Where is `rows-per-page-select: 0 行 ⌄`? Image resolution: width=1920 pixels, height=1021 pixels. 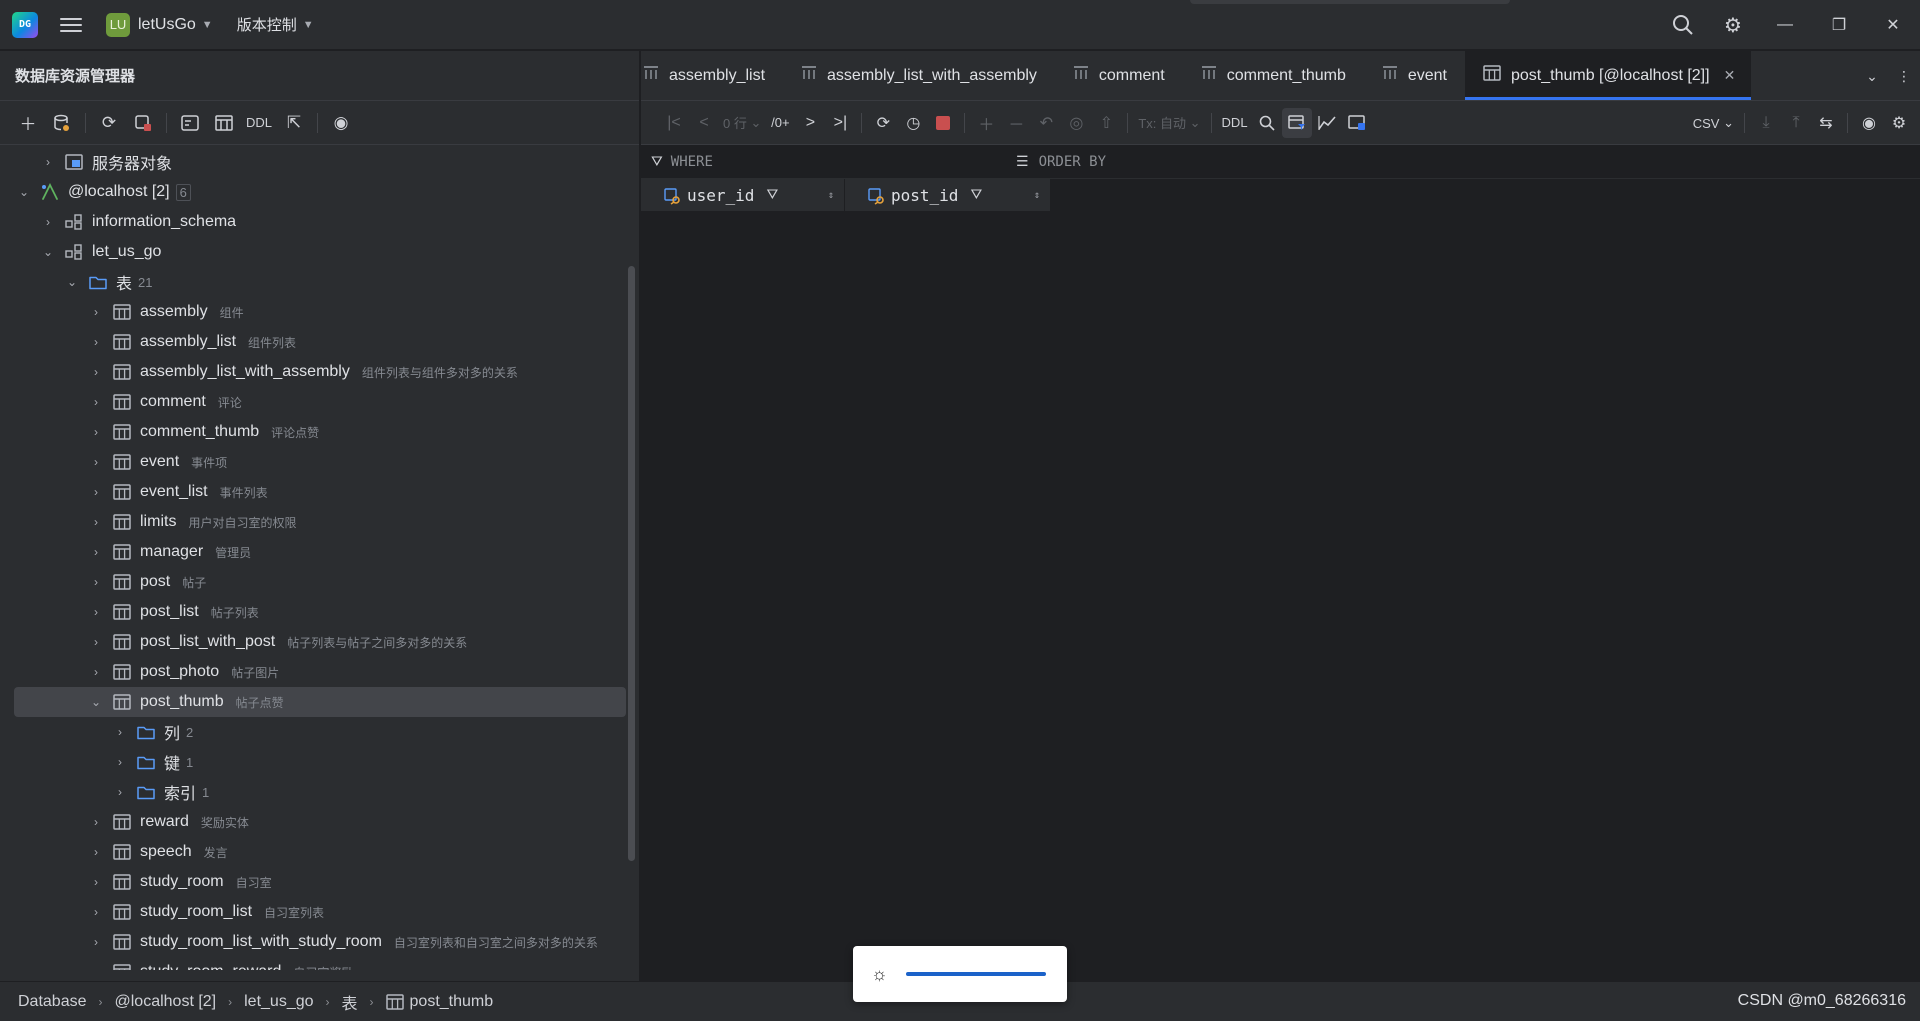 rows-per-page-select: 0 行 ⌄ is located at coordinates (742, 123).